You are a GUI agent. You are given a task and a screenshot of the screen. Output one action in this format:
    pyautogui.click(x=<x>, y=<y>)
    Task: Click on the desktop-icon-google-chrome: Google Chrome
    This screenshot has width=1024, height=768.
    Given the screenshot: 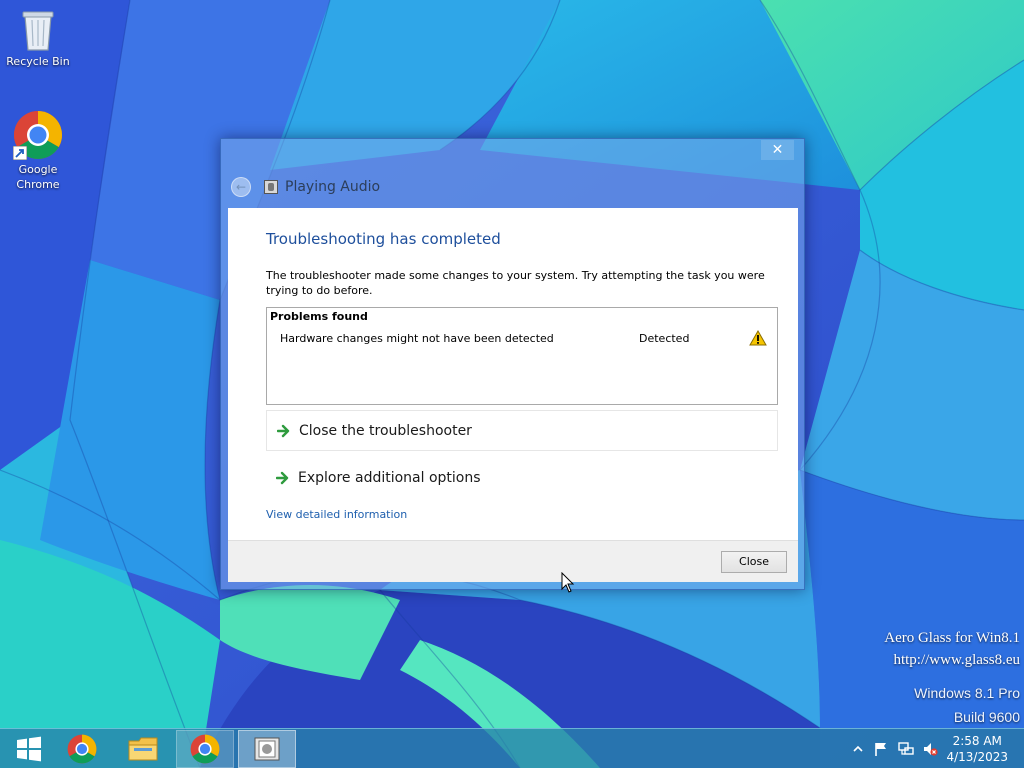 What is the action you would take?
    pyautogui.click(x=38, y=151)
    